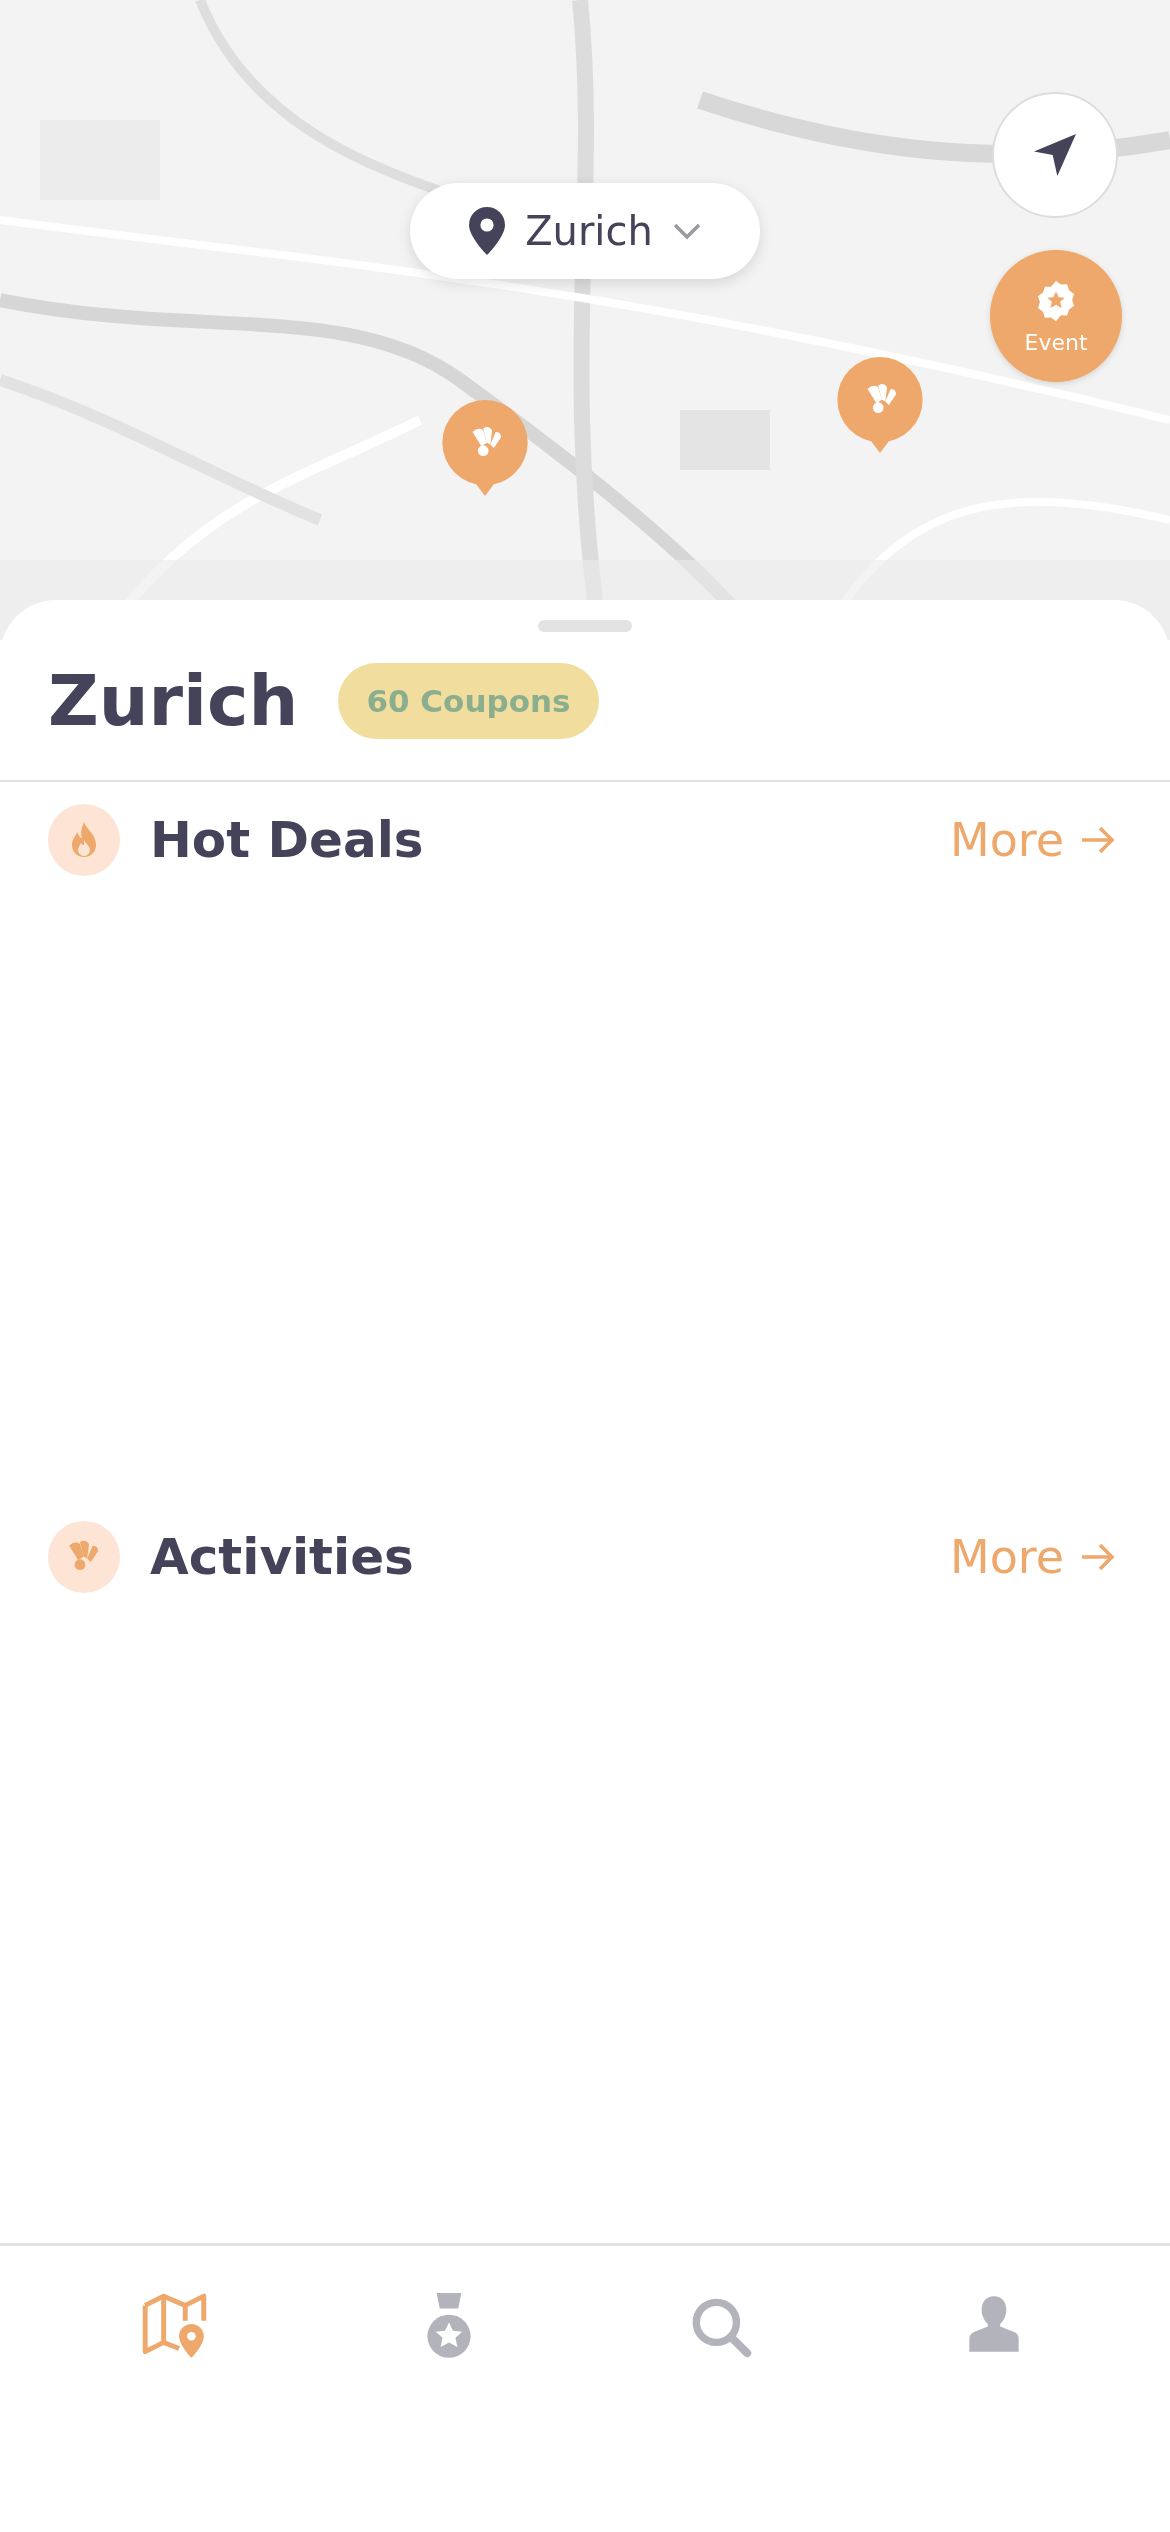 The width and height of the screenshot is (1170, 2532). Describe the element at coordinates (84, 840) in the screenshot. I see `flame-icon` at that location.